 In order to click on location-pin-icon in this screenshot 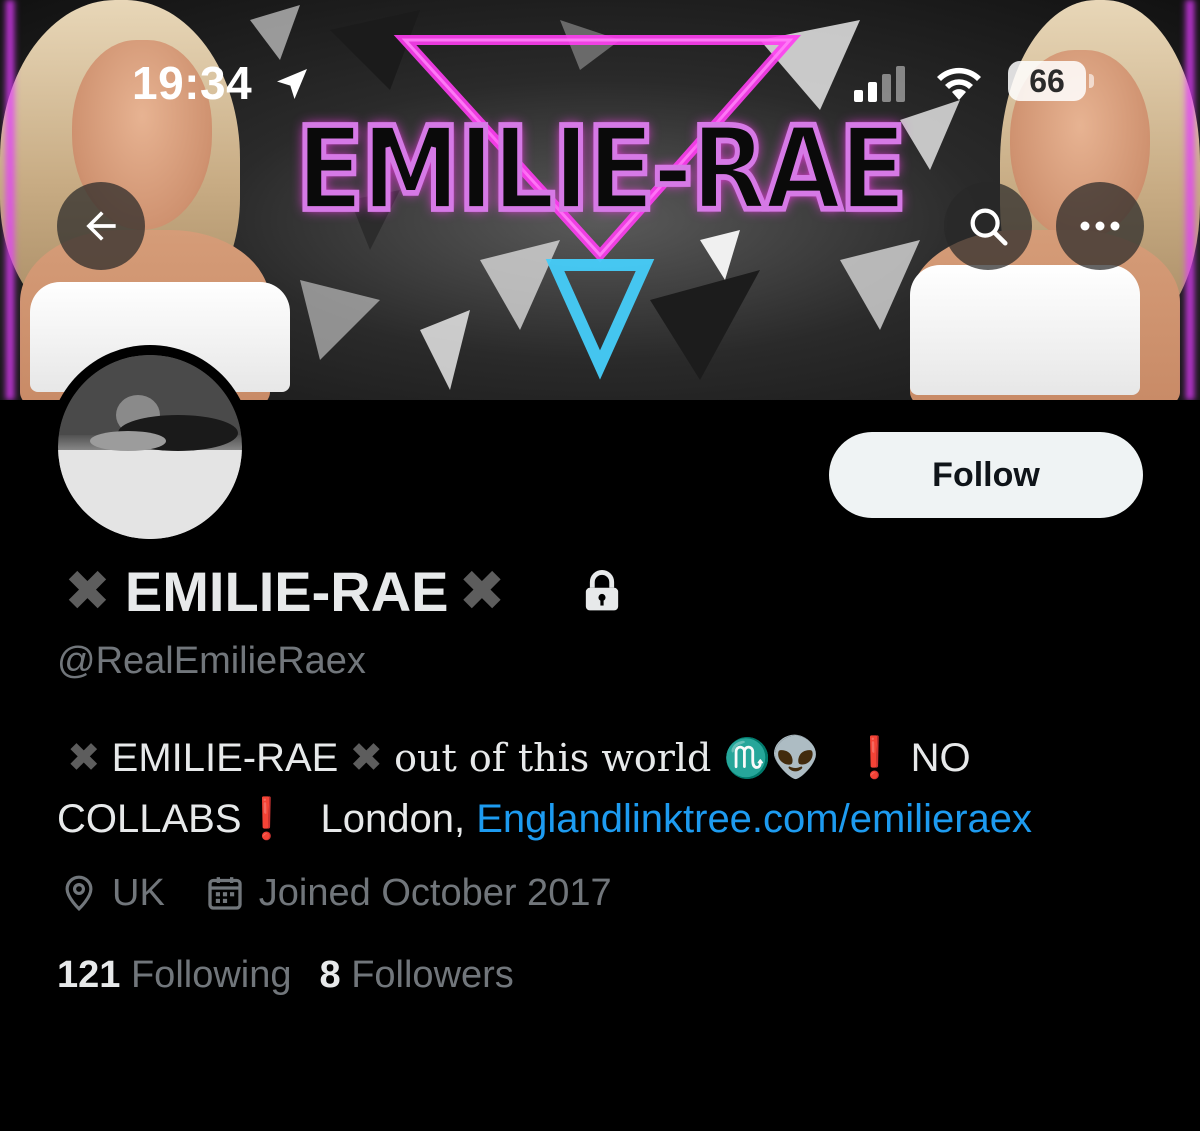, I will do `click(79, 893)`.